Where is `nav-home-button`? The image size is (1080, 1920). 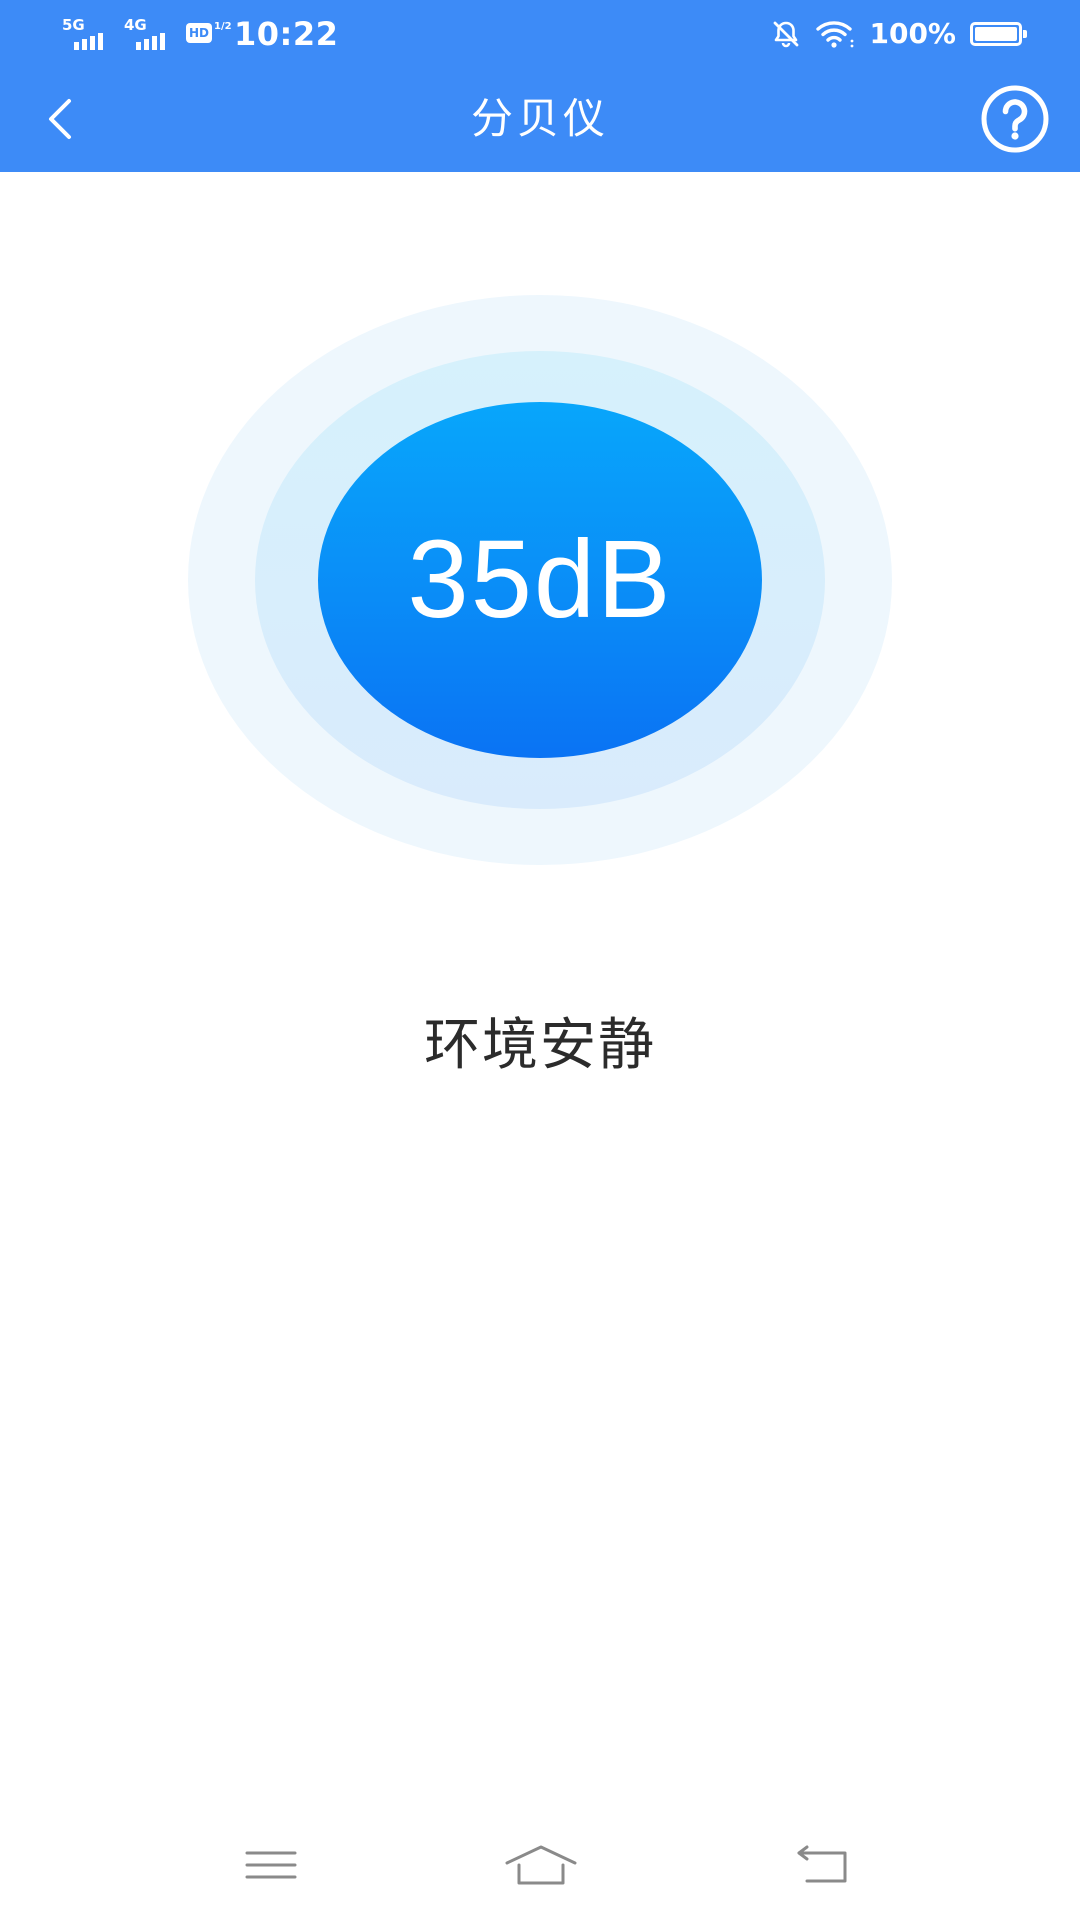
nav-home-button is located at coordinates (541, 1865).